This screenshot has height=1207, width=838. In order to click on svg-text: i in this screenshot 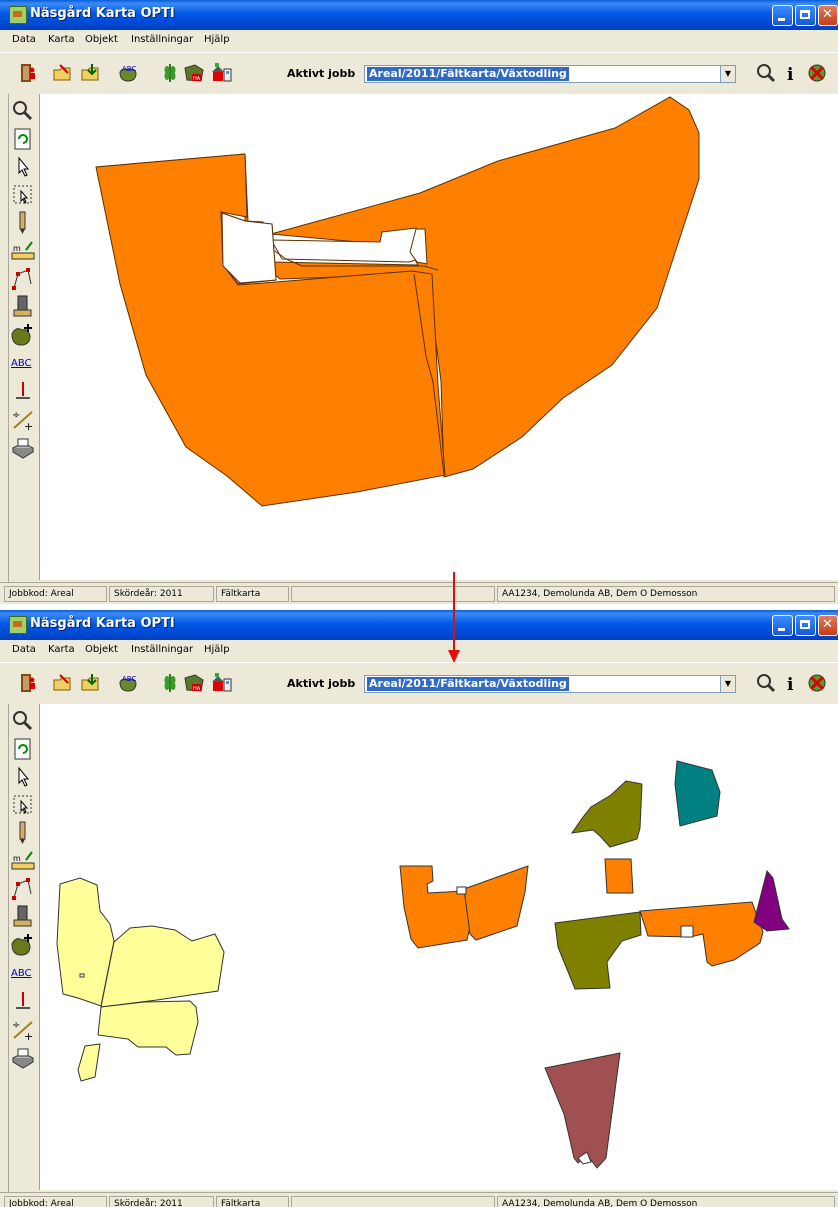, I will do `click(790, 74)`.